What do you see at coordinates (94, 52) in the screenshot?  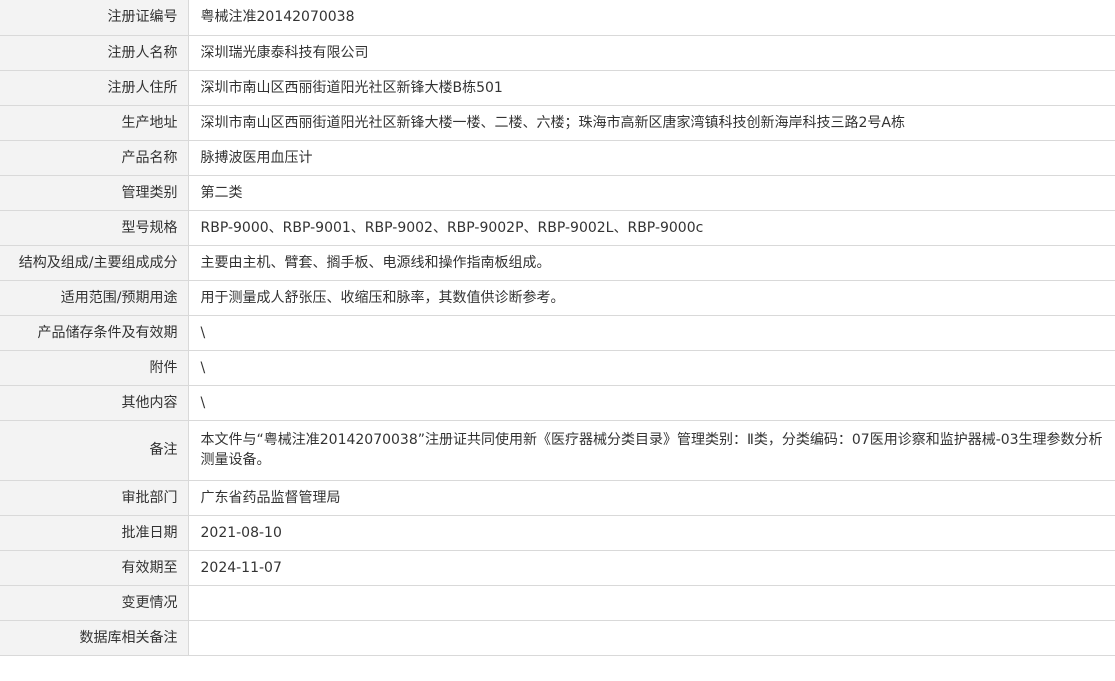 I see `field-label: 注册人名称` at bounding box center [94, 52].